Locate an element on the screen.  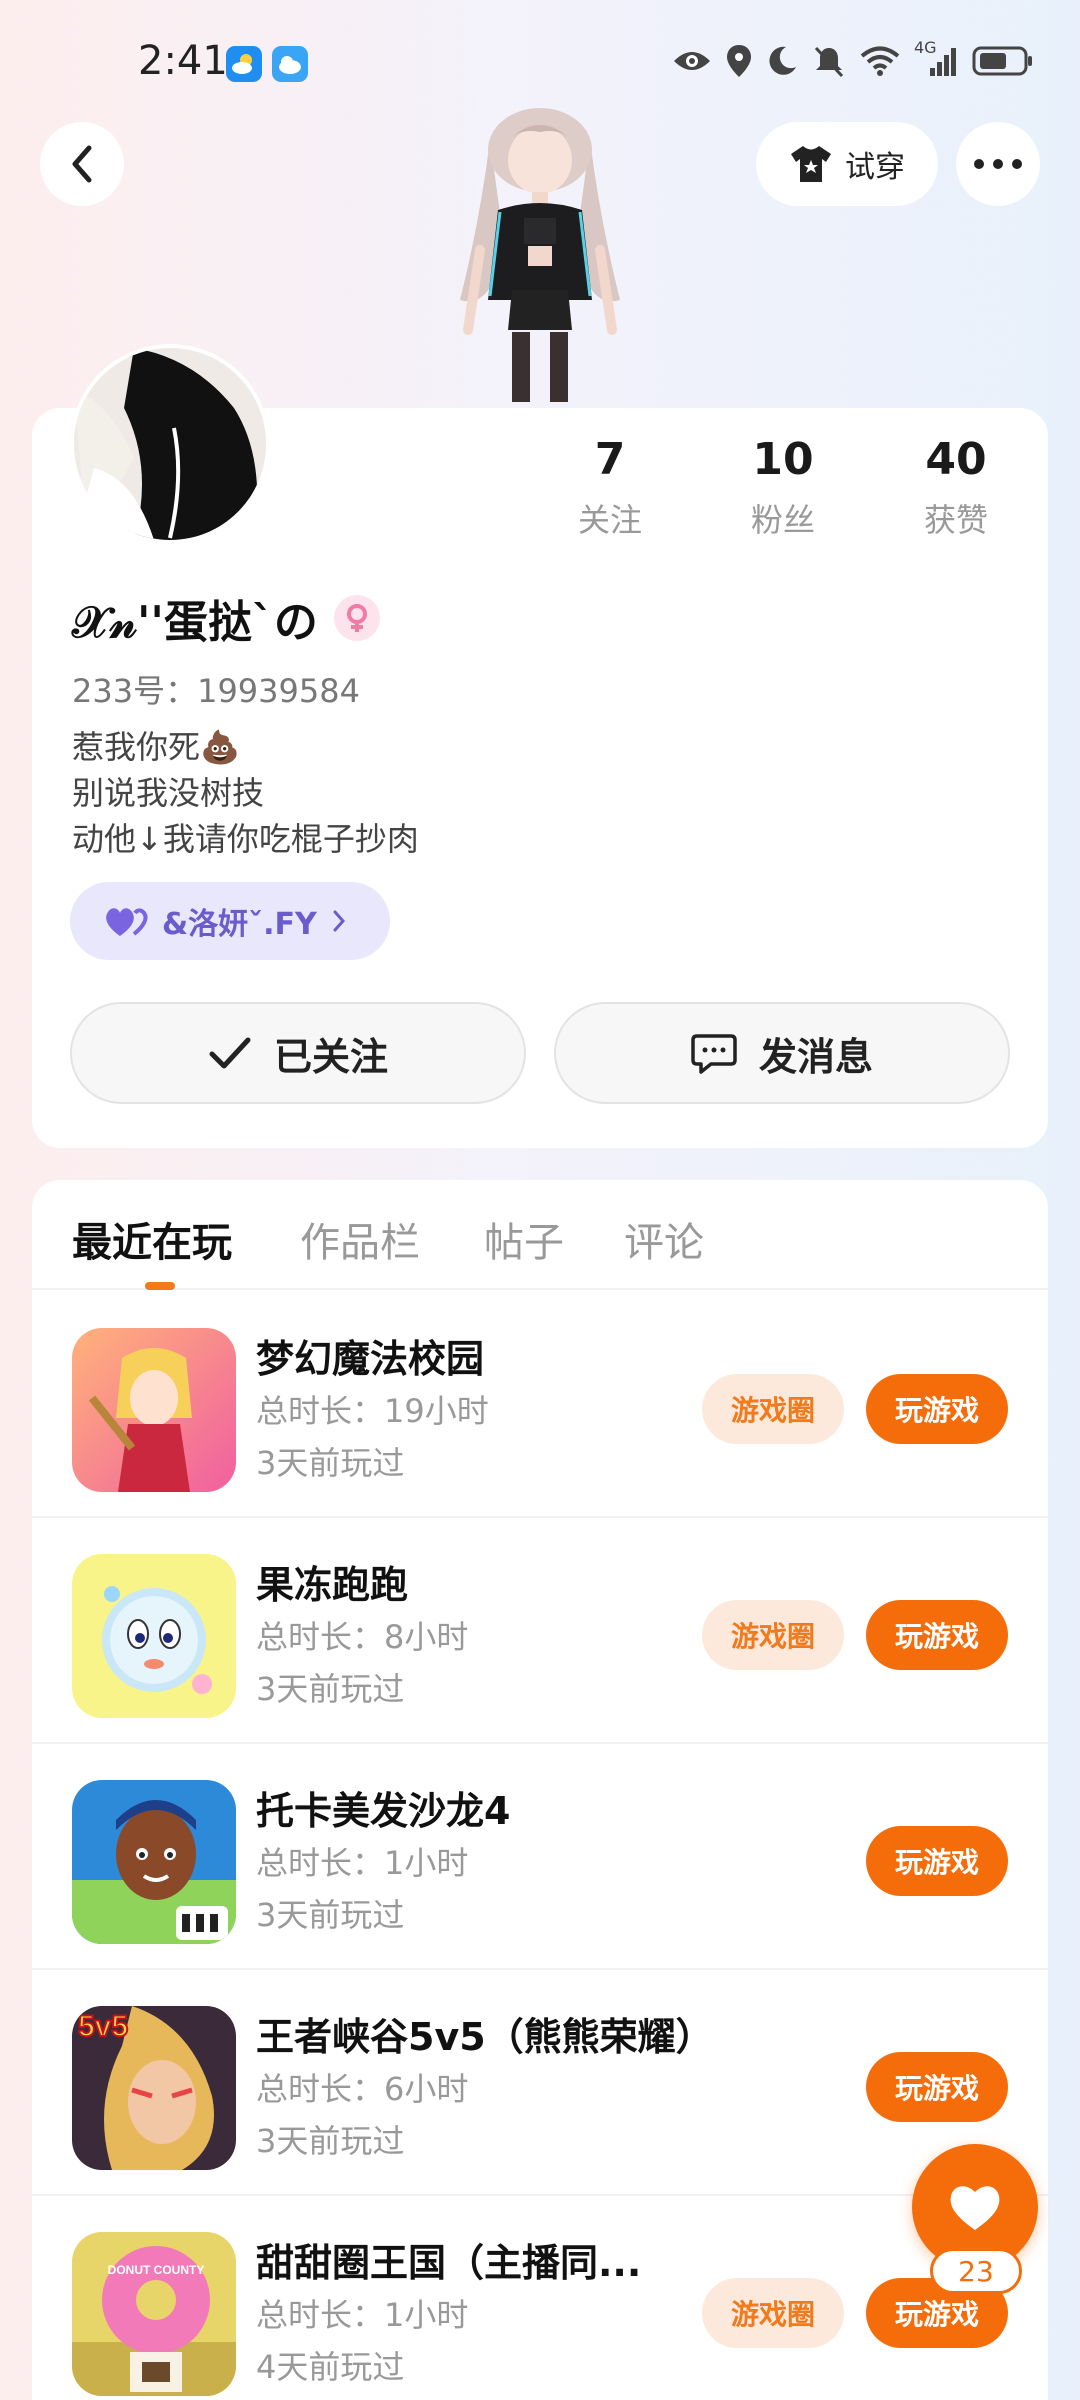
game-badge: DONUT COUNTY is located at coordinates (156, 2270).